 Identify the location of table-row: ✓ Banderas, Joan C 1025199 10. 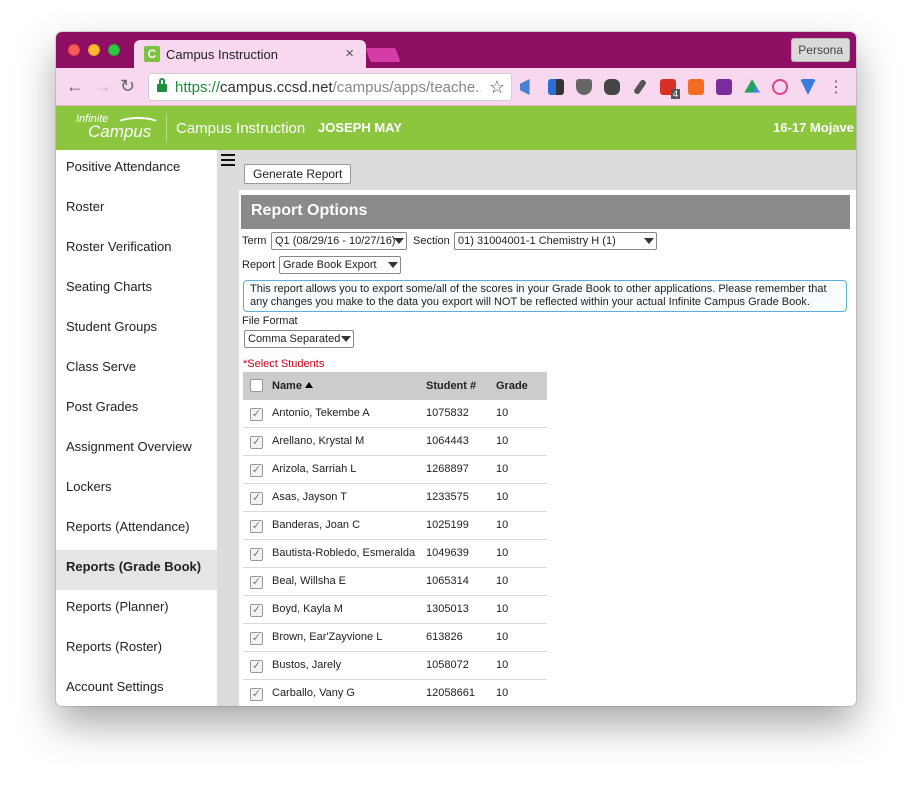
(395, 526).